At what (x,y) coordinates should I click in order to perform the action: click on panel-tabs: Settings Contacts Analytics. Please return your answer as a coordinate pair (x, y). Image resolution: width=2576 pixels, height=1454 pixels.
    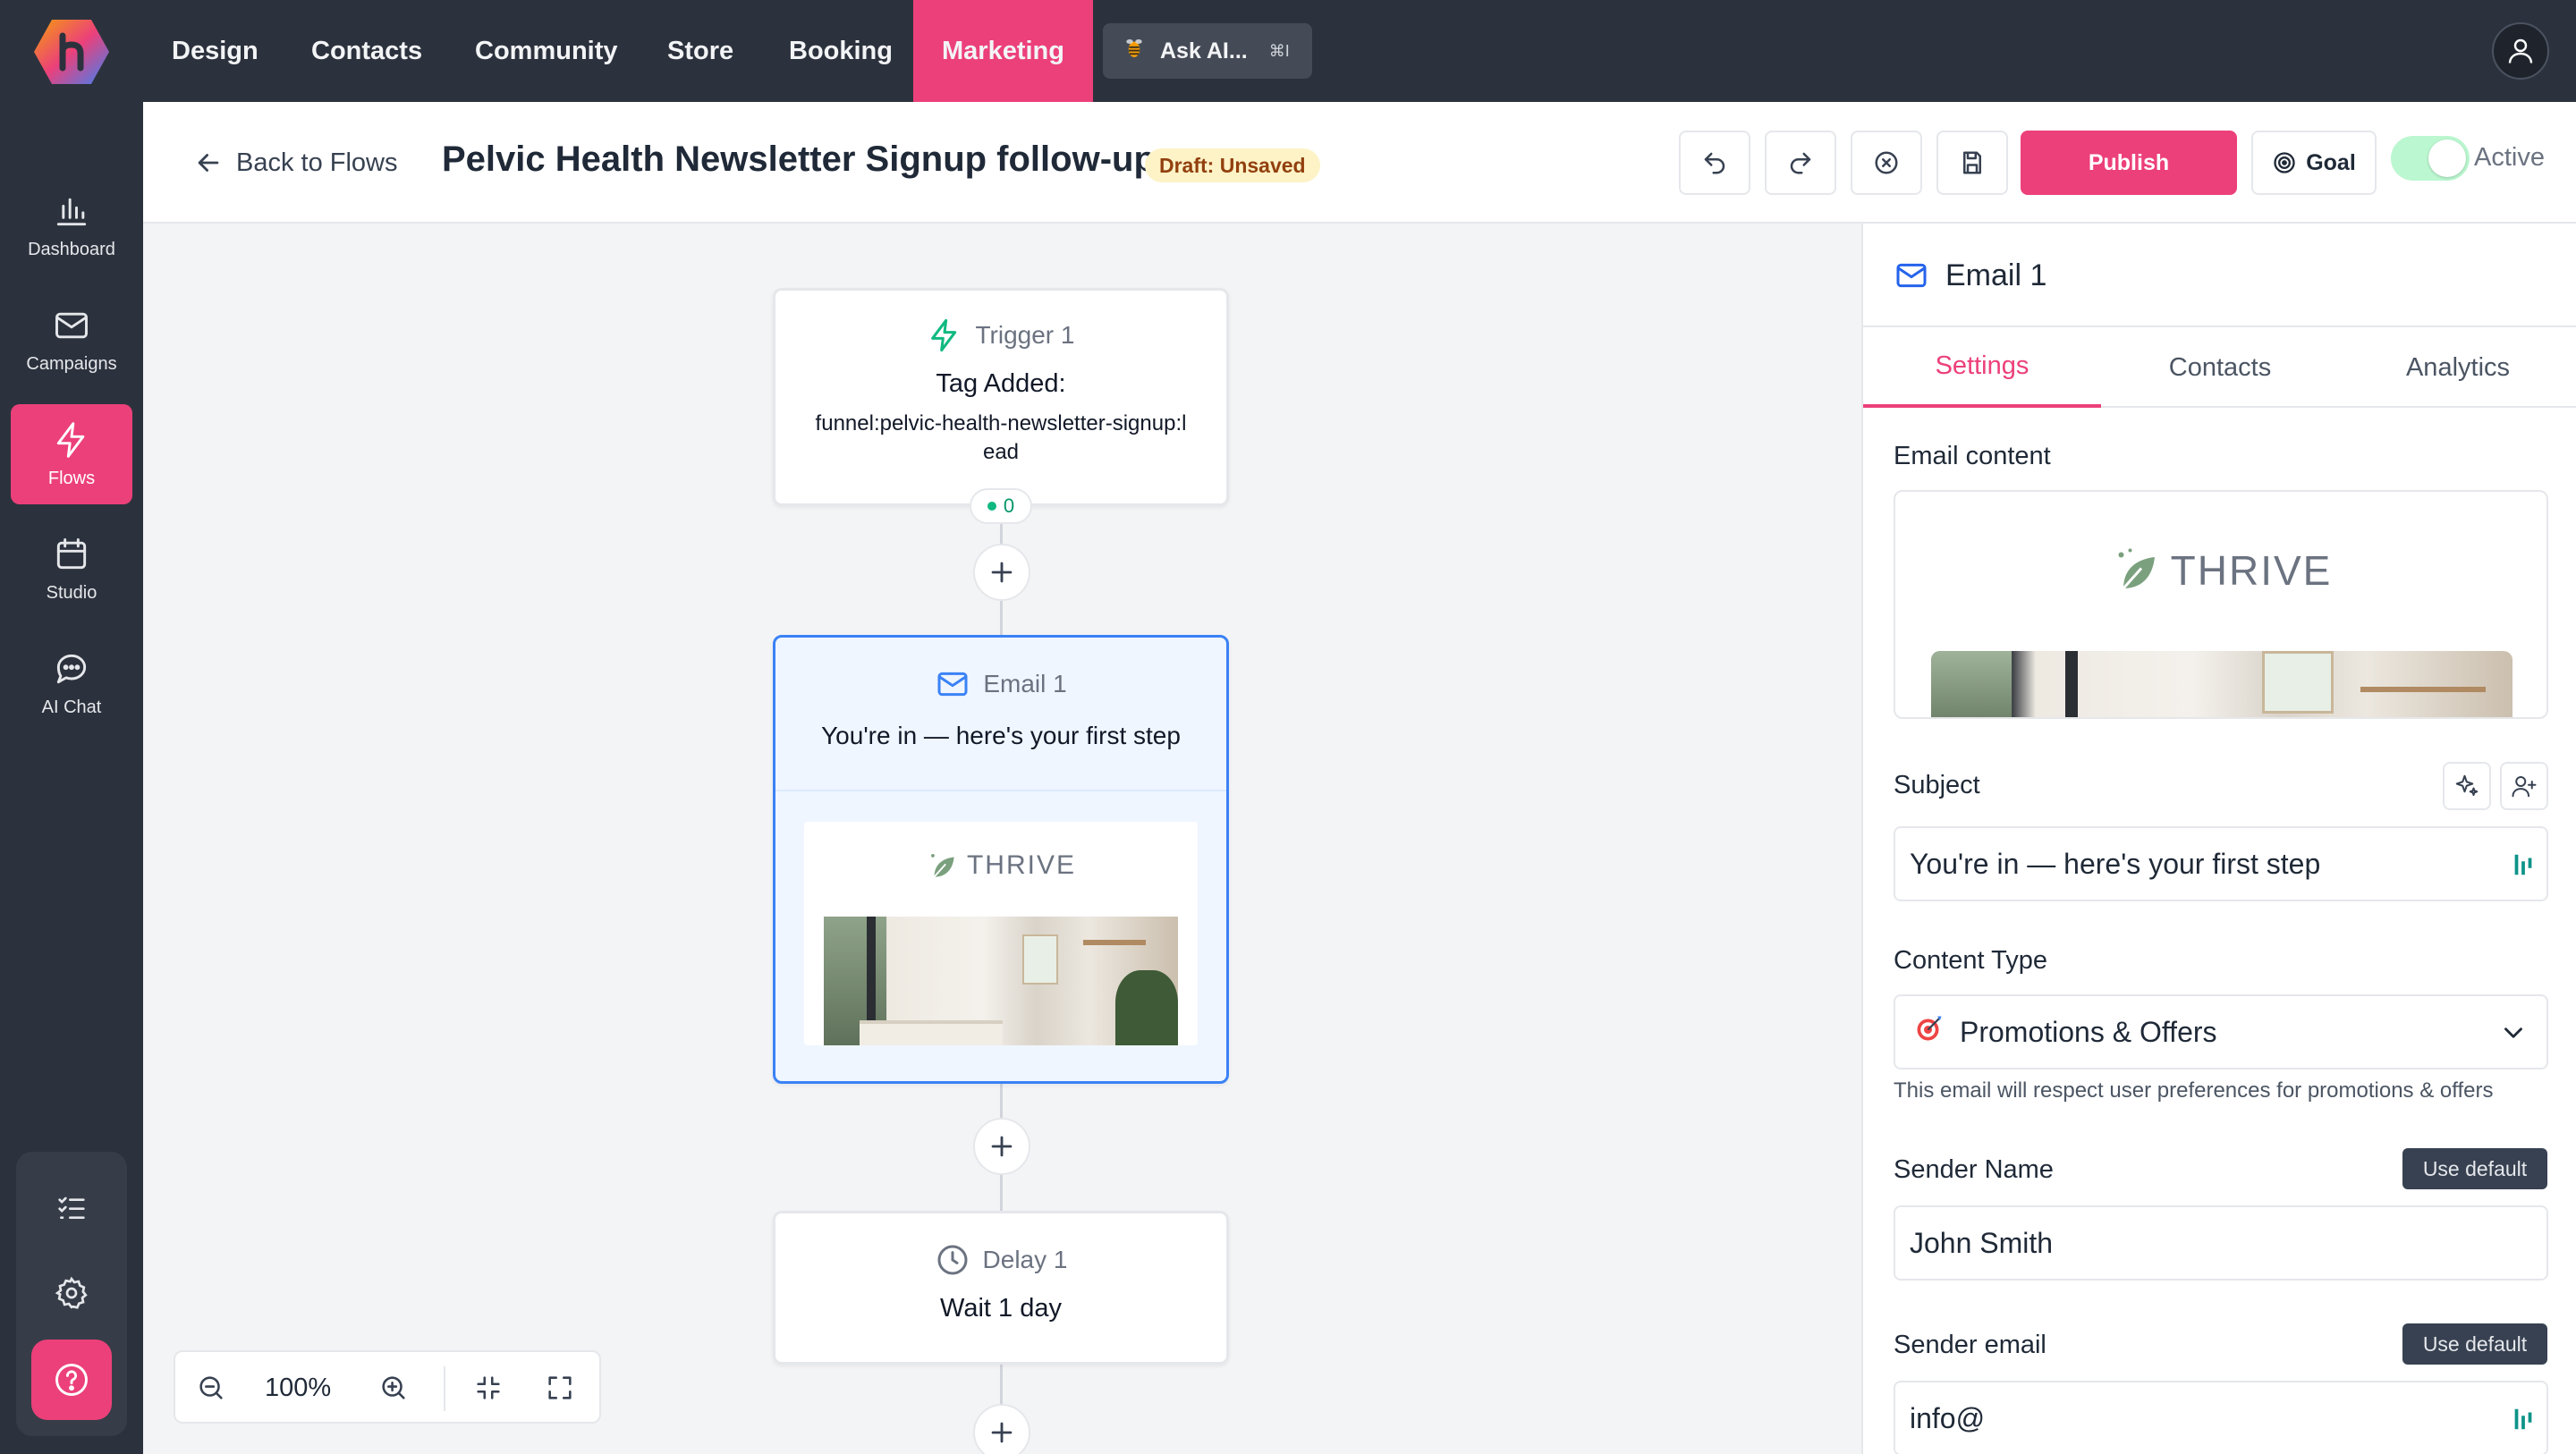
    Looking at the image, I should click on (2219, 367).